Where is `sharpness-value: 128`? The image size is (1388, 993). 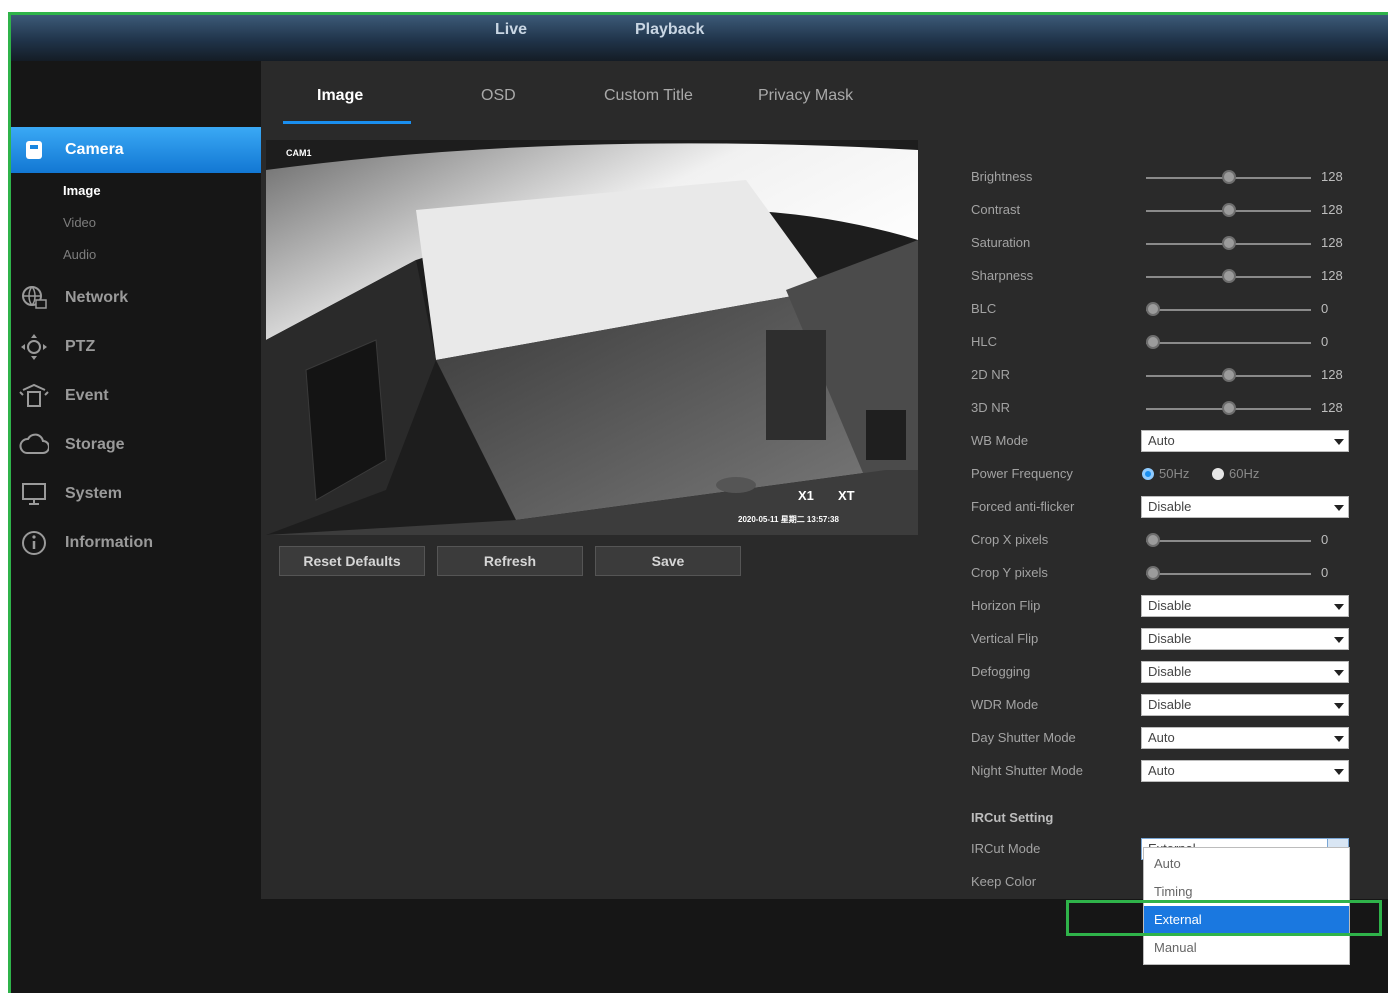
sharpness-value: 128 is located at coordinates (1332, 275).